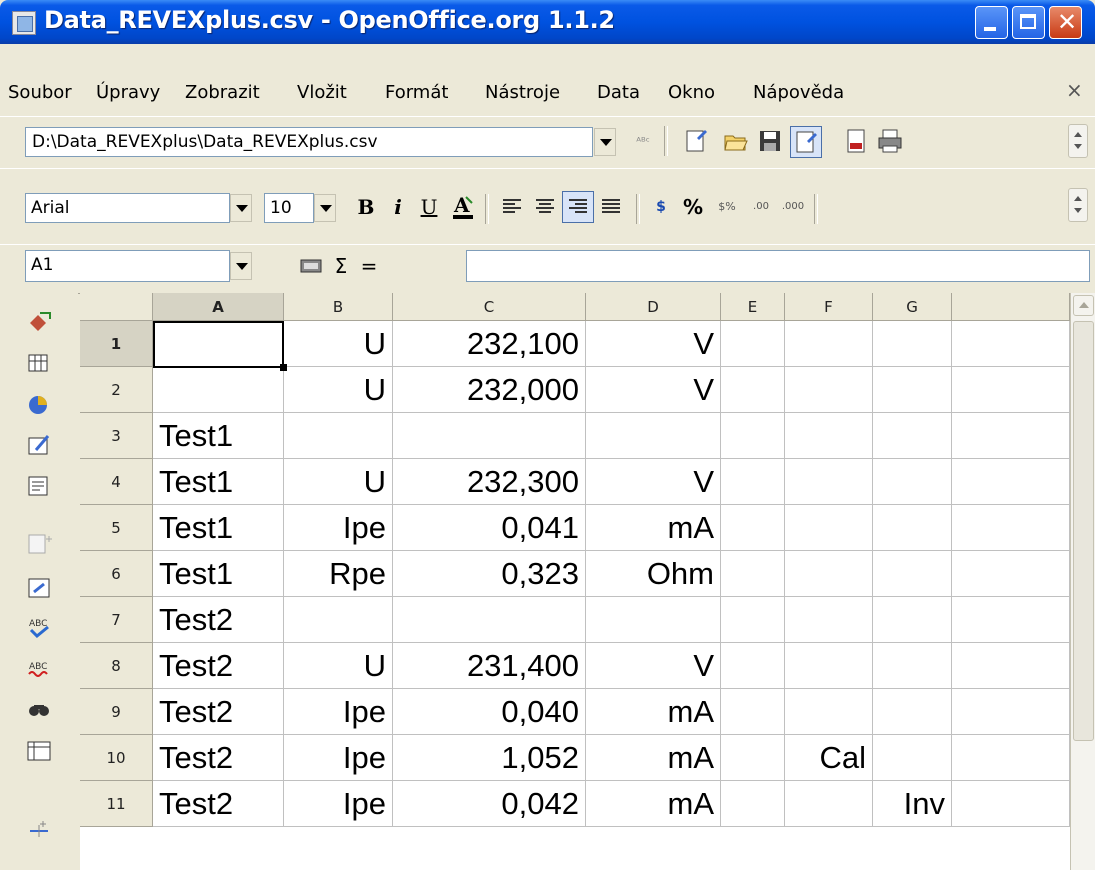  I want to click on edit-file-icon, so click(696, 141).